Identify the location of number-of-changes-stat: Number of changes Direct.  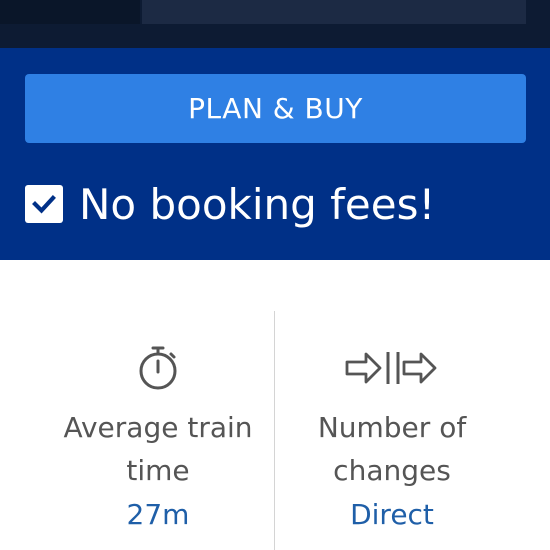
(392, 440).